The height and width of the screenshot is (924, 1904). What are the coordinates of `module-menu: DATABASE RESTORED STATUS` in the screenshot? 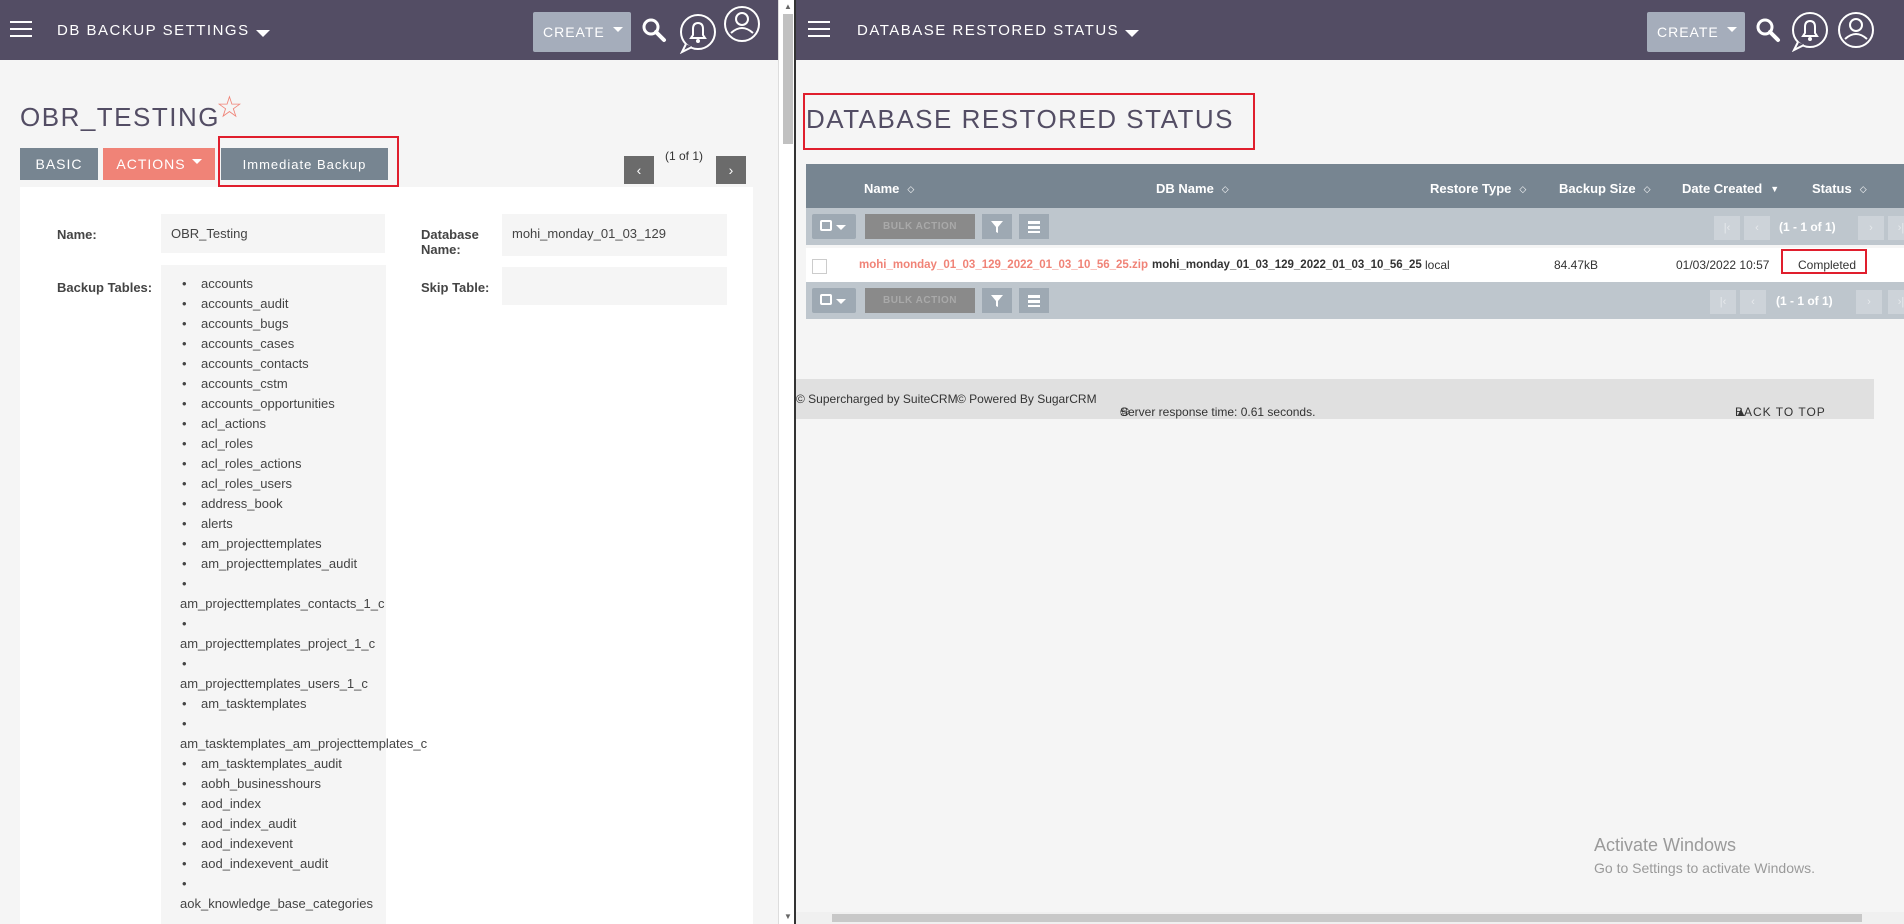 It's located at (998, 30).